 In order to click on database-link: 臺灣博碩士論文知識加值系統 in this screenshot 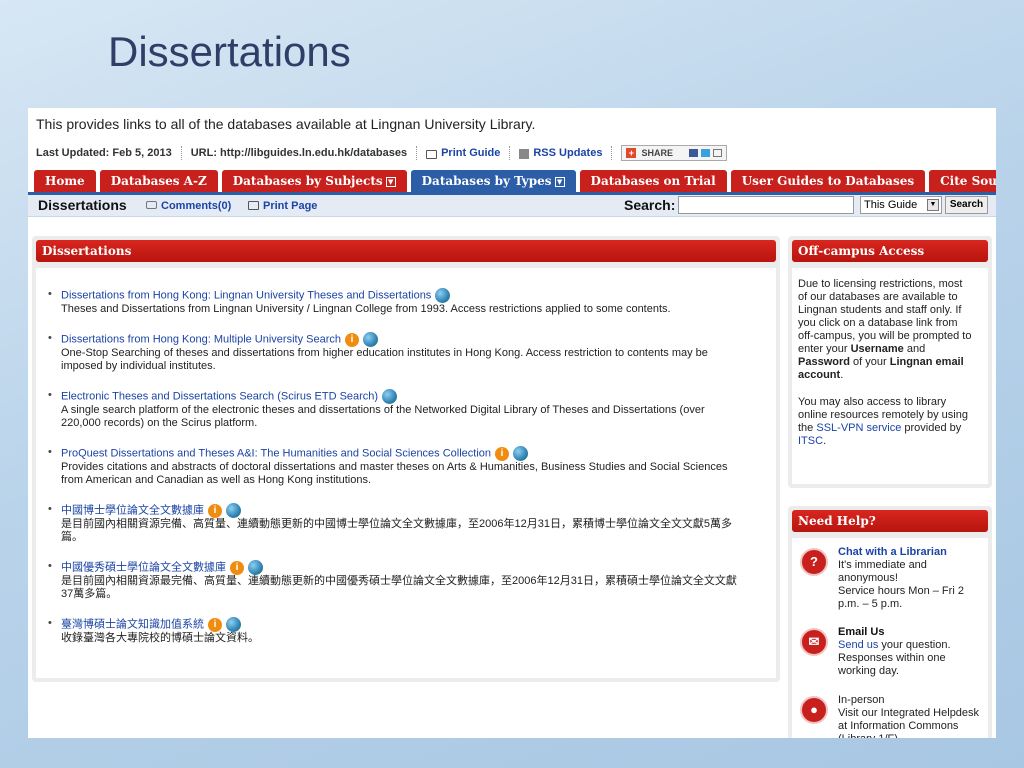, I will do `click(132, 624)`.